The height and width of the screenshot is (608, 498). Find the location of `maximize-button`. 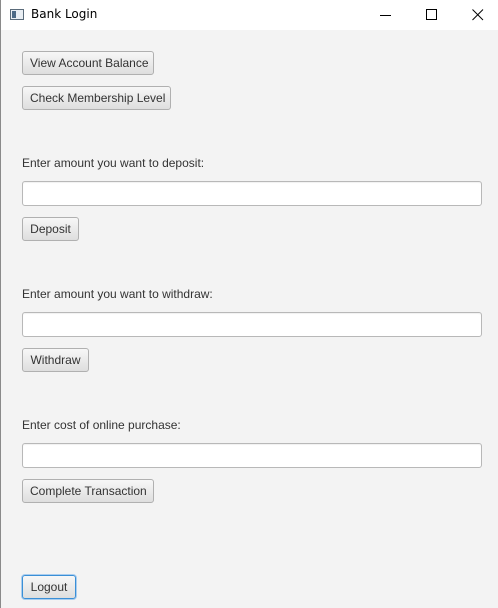

maximize-button is located at coordinates (432, 15).